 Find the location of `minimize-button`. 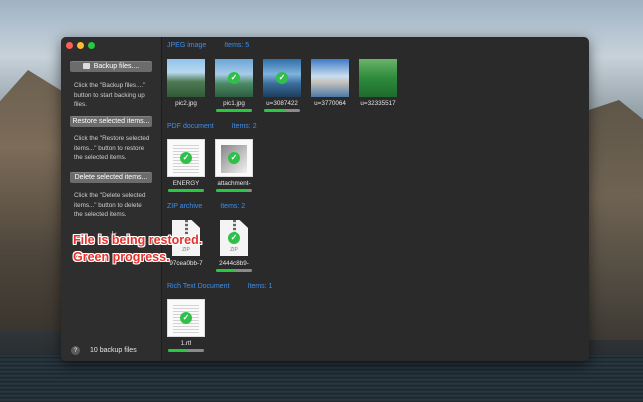

minimize-button is located at coordinates (80, 45).